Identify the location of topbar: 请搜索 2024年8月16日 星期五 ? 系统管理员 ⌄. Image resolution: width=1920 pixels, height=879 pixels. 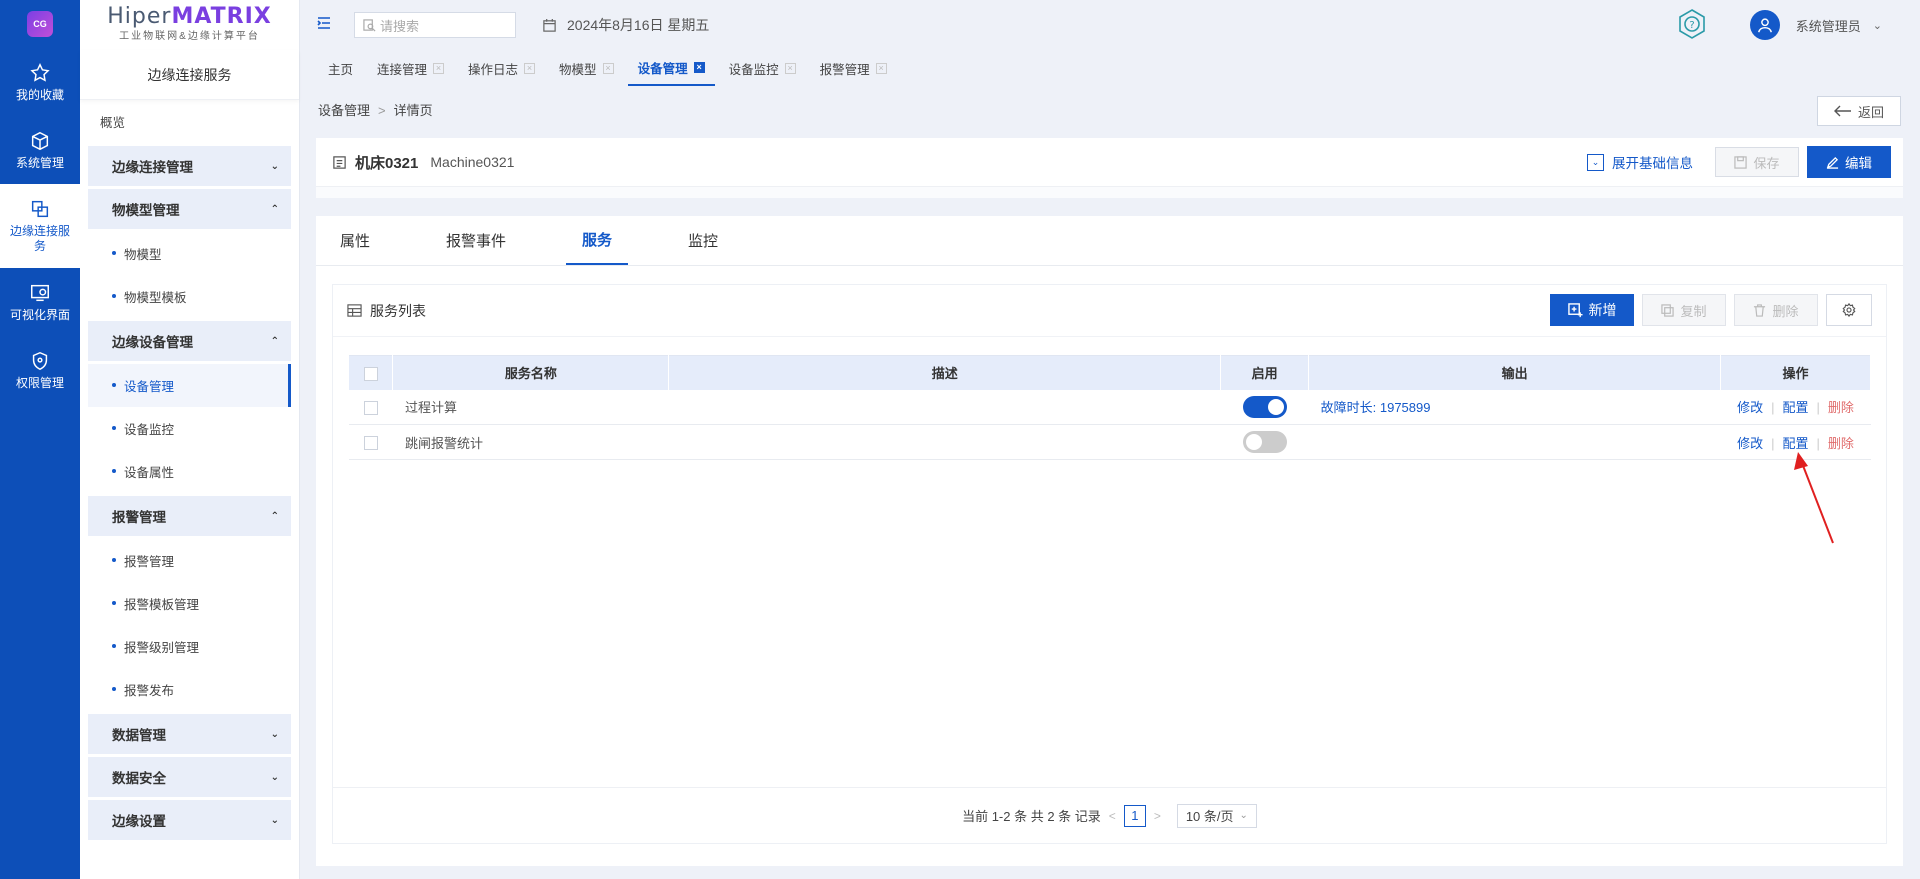
(1110, 25).